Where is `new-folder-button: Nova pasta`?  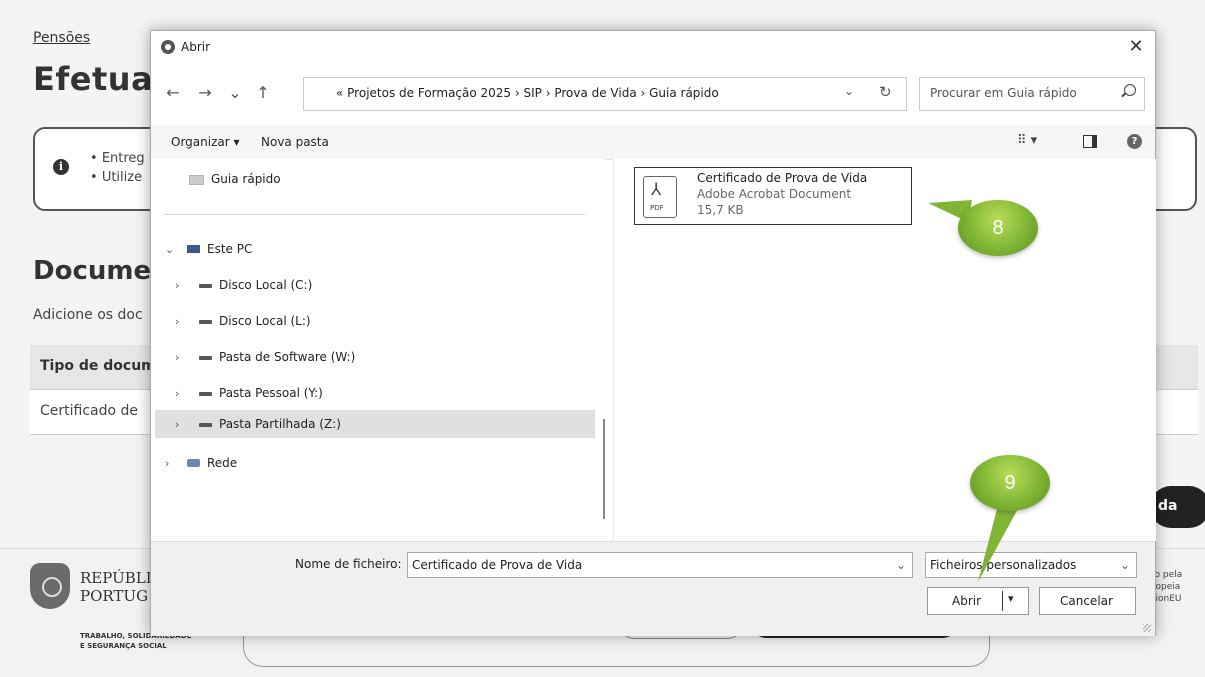 new-folder-button: Nova pasta is located at coordinates (295, 142).